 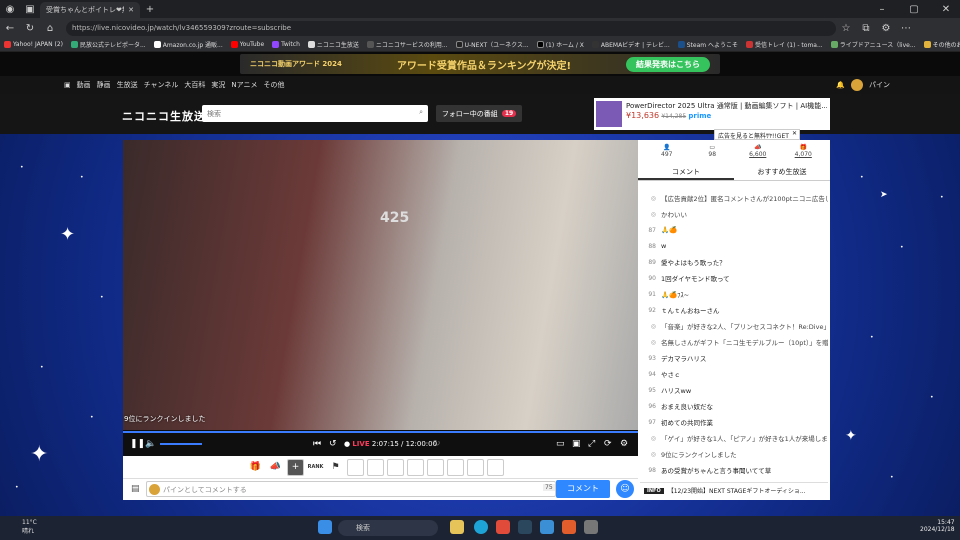 I want to click on bookmark-item: Steam へようこそ, so click(x=707, y=44).